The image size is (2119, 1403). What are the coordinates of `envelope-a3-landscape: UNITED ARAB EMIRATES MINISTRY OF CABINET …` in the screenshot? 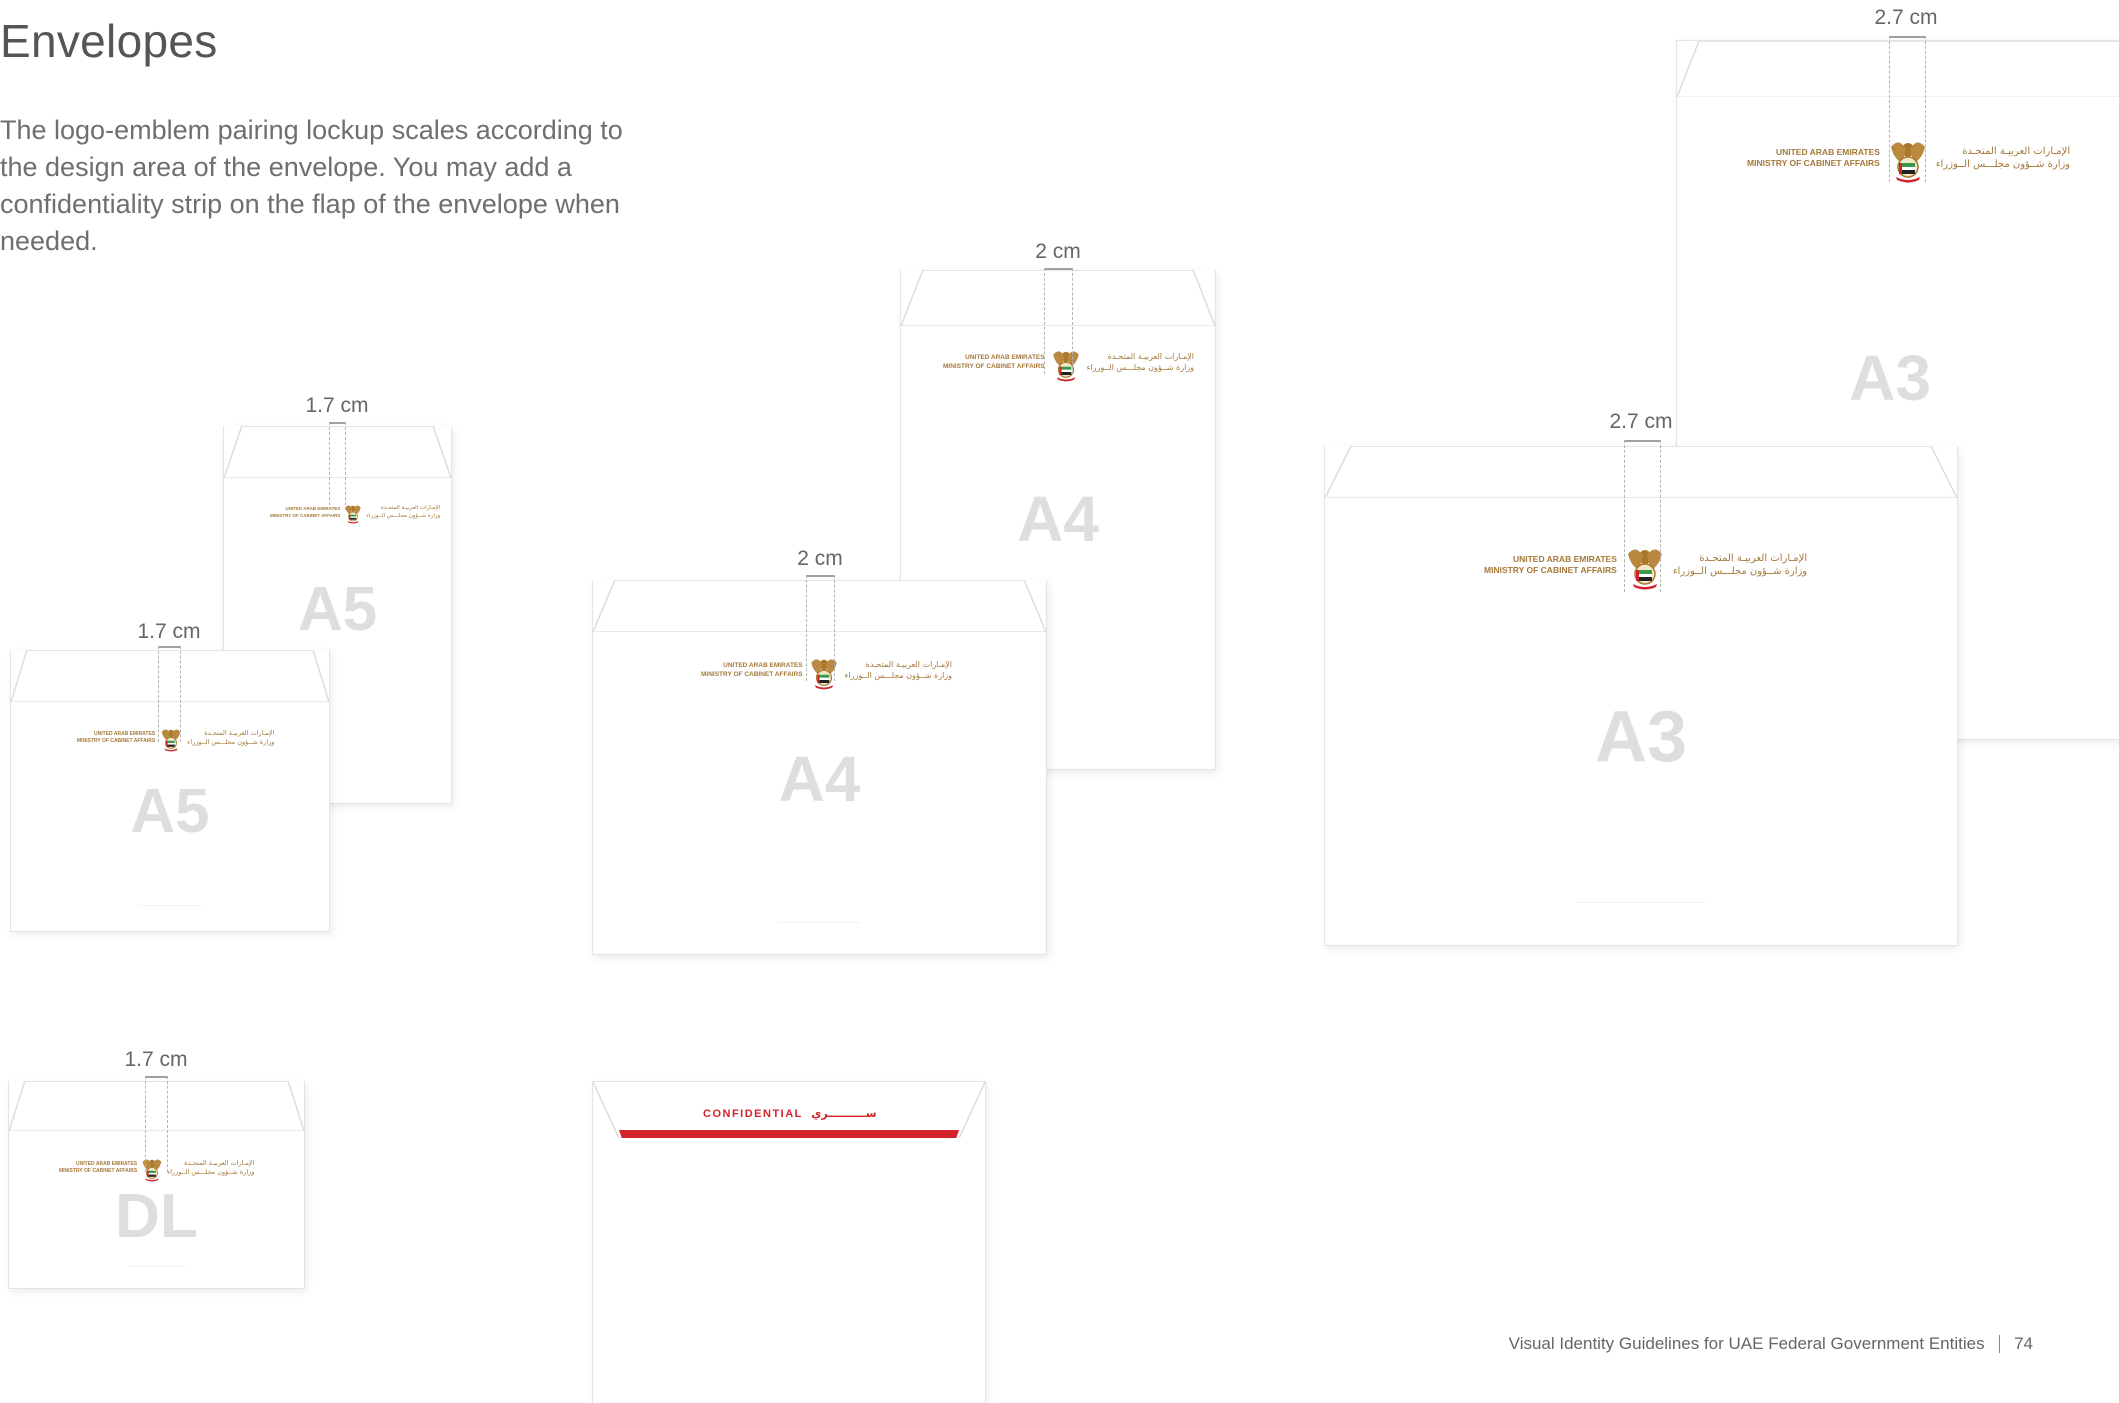 It's located at (1641, 696).